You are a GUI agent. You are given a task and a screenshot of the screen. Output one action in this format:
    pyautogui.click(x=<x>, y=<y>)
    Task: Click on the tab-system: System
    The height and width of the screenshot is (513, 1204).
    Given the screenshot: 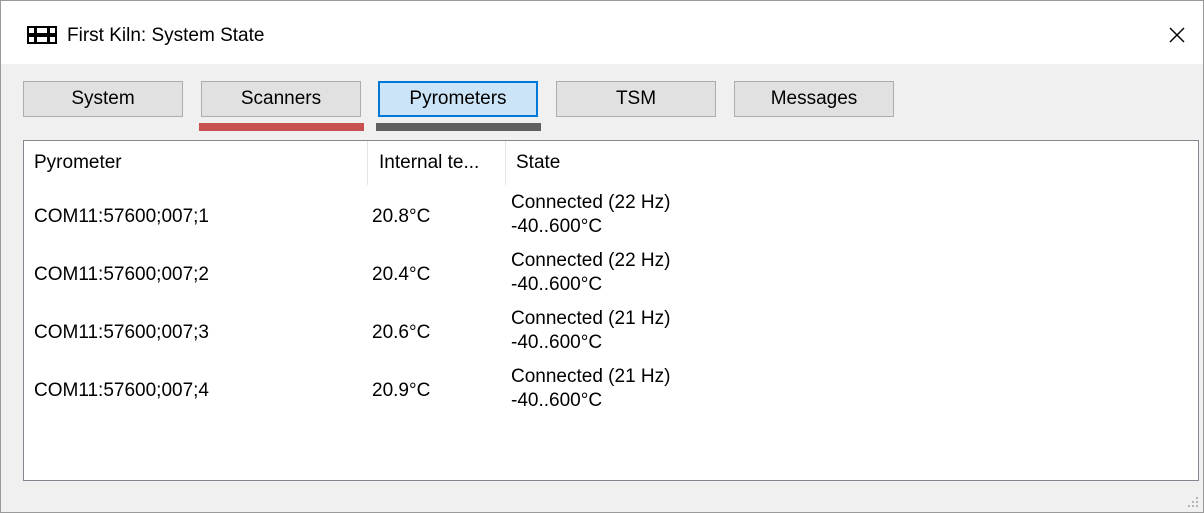 What is the action you would take?
    pyautogui.click(x=103, y=99)
    